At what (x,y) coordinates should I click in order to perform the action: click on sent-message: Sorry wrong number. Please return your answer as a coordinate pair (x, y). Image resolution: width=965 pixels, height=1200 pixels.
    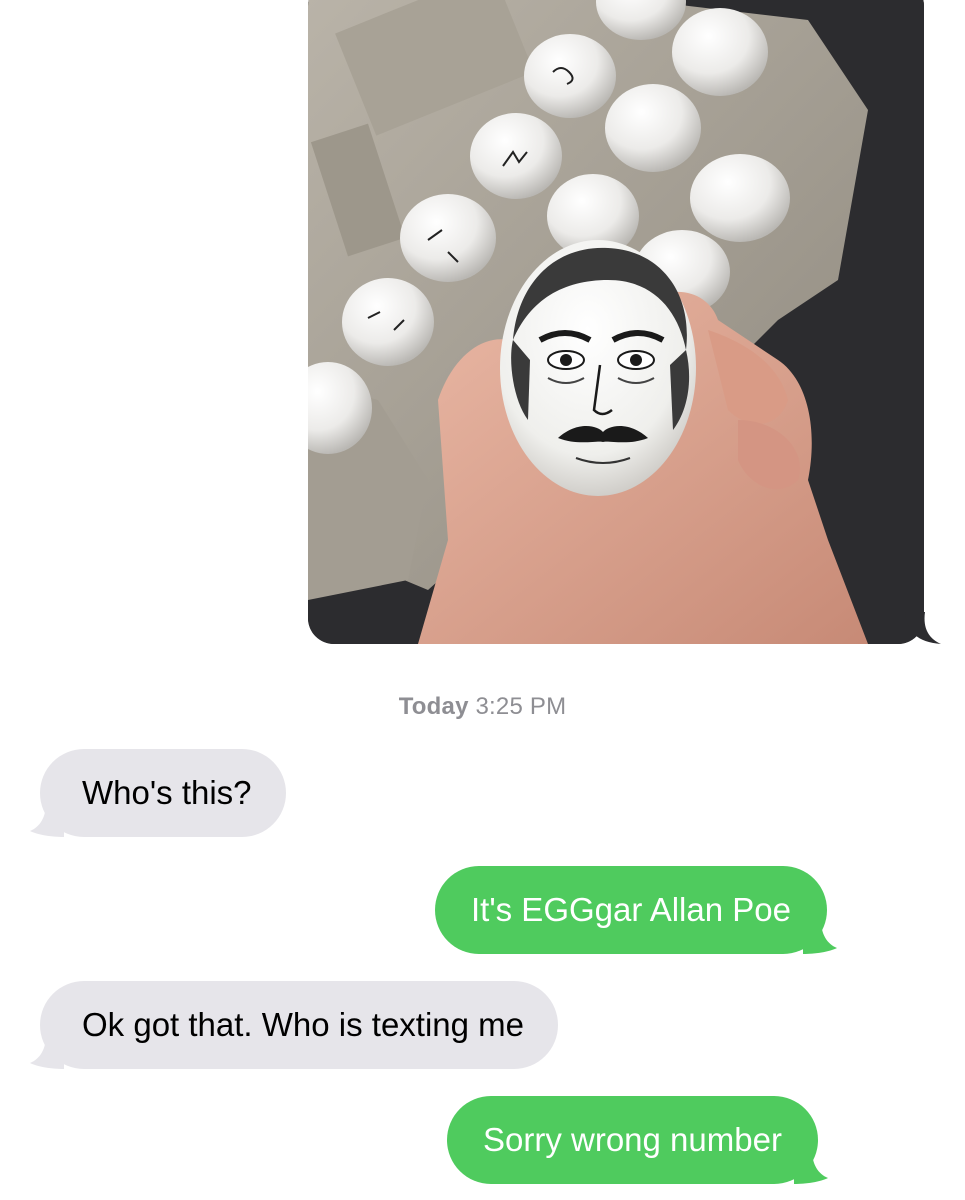
    Looking at the image, I should click on (637, 1140).